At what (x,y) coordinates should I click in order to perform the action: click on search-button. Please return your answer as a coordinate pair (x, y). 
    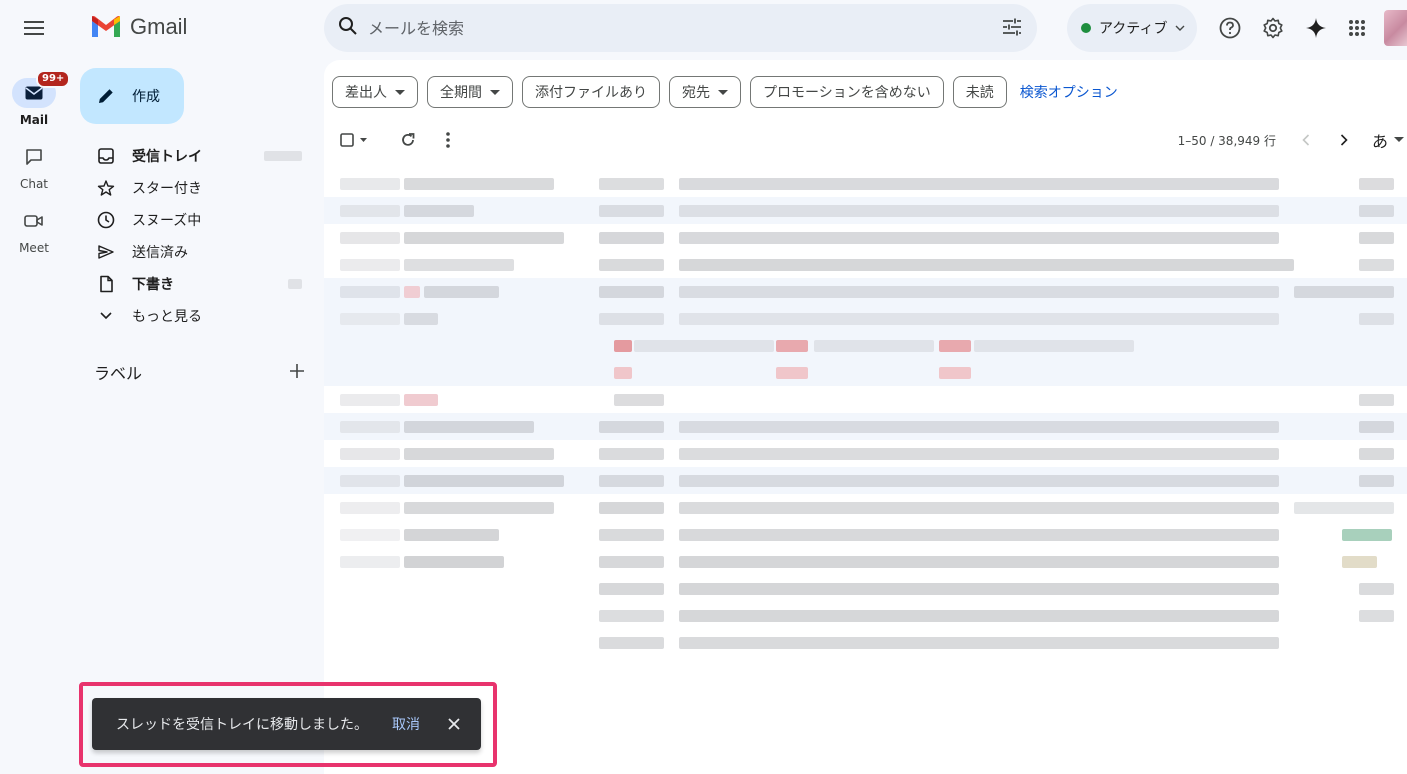
    Looking at the image, I should click on (348, 28).